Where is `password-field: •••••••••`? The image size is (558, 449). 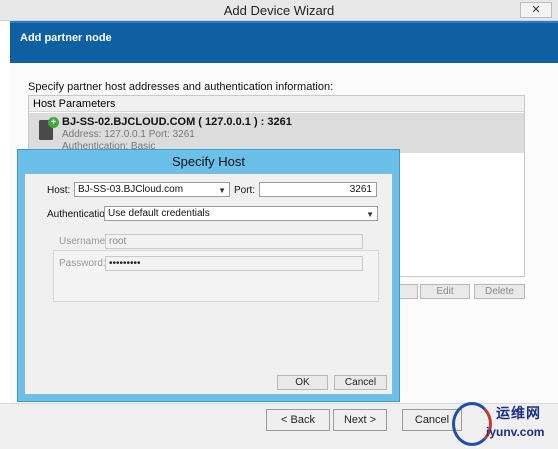 password-field: ••••••••• is located at coordinates (234, 263).